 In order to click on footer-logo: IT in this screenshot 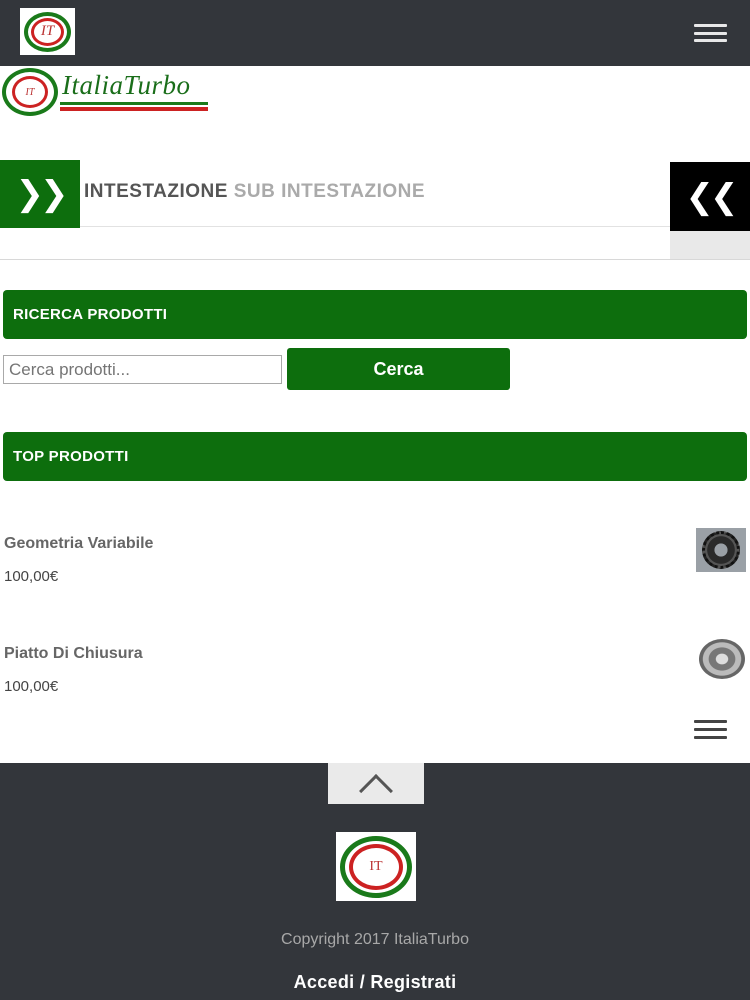, I will do `click(376, 866)`.